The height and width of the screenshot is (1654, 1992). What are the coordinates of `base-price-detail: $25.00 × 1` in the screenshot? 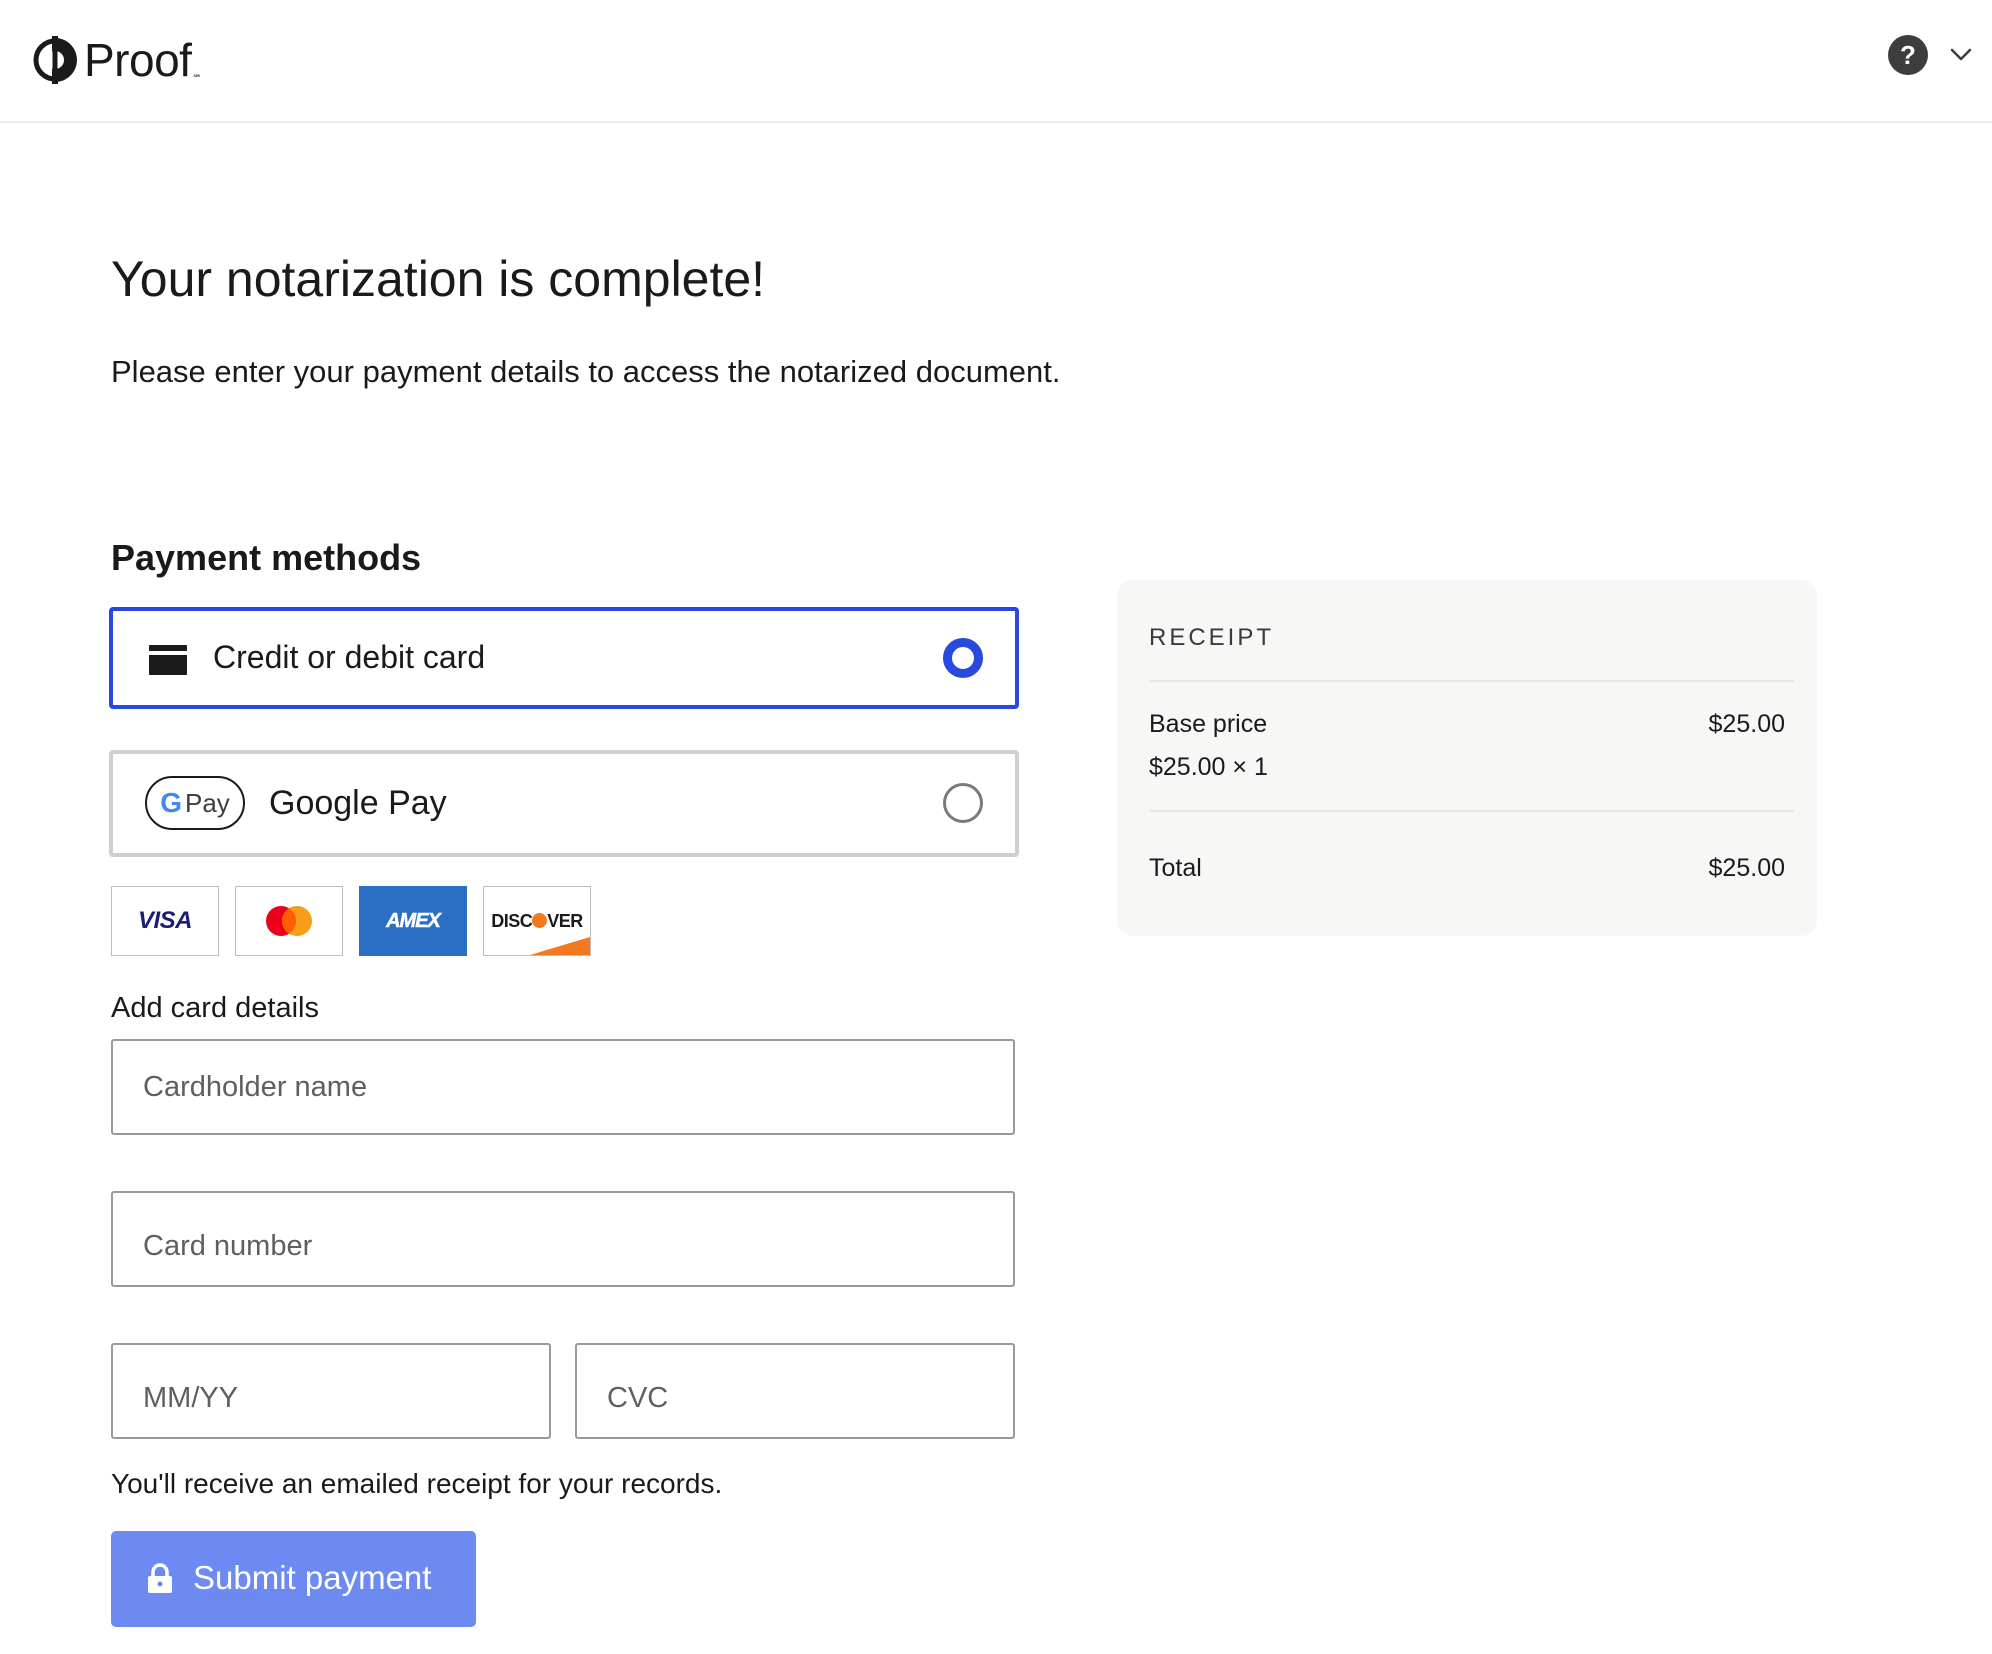 It's located at (1208, 767).